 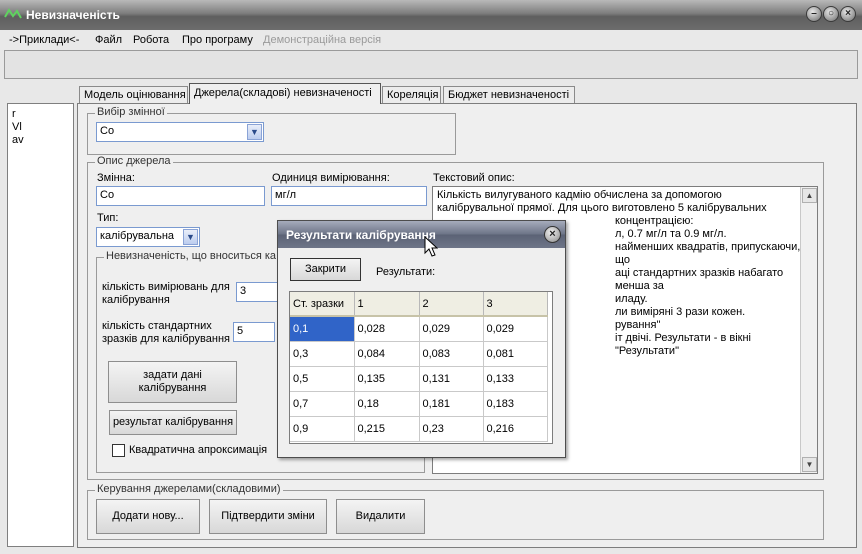 What do you see at coordinates (166, 293) in the screenshot?
I see `measurements-label: кількість вимірювань для калібрування` at bounding box center [166, 293].